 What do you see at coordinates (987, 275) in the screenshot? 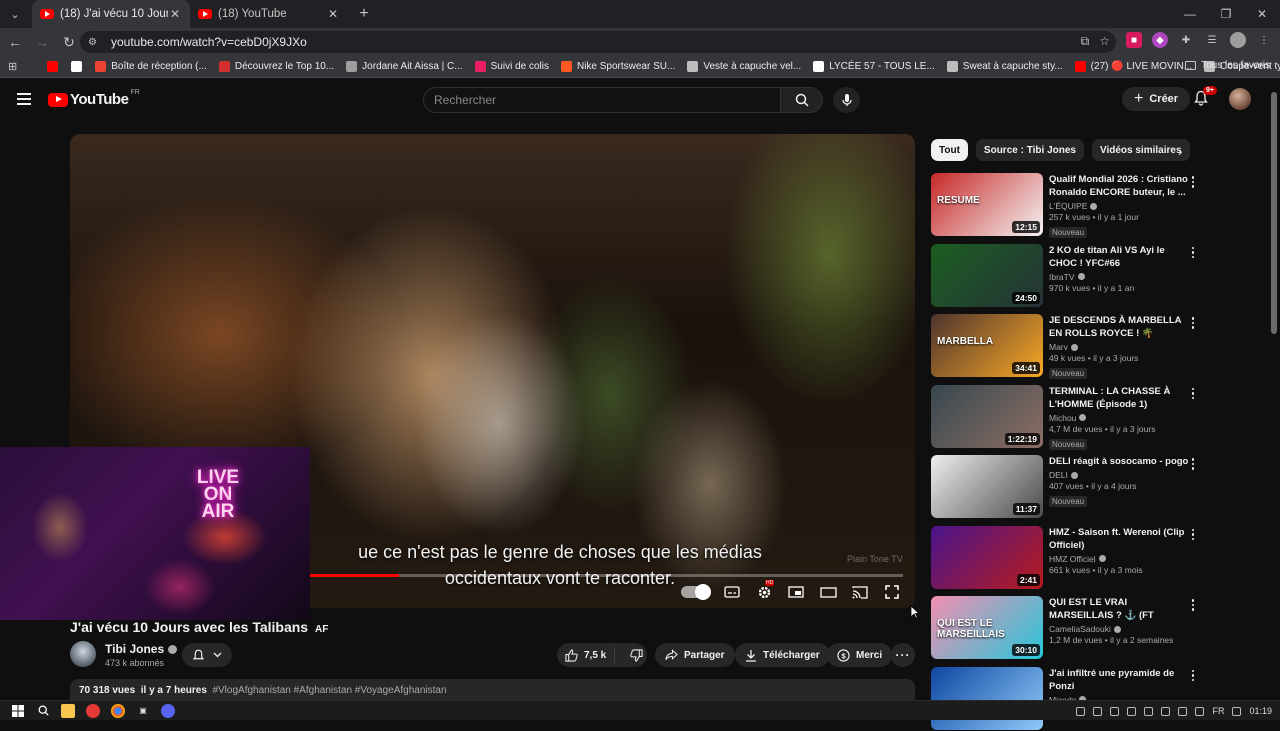
I see `video-thumbnail: 24:50` at bounding box center [987, 275].